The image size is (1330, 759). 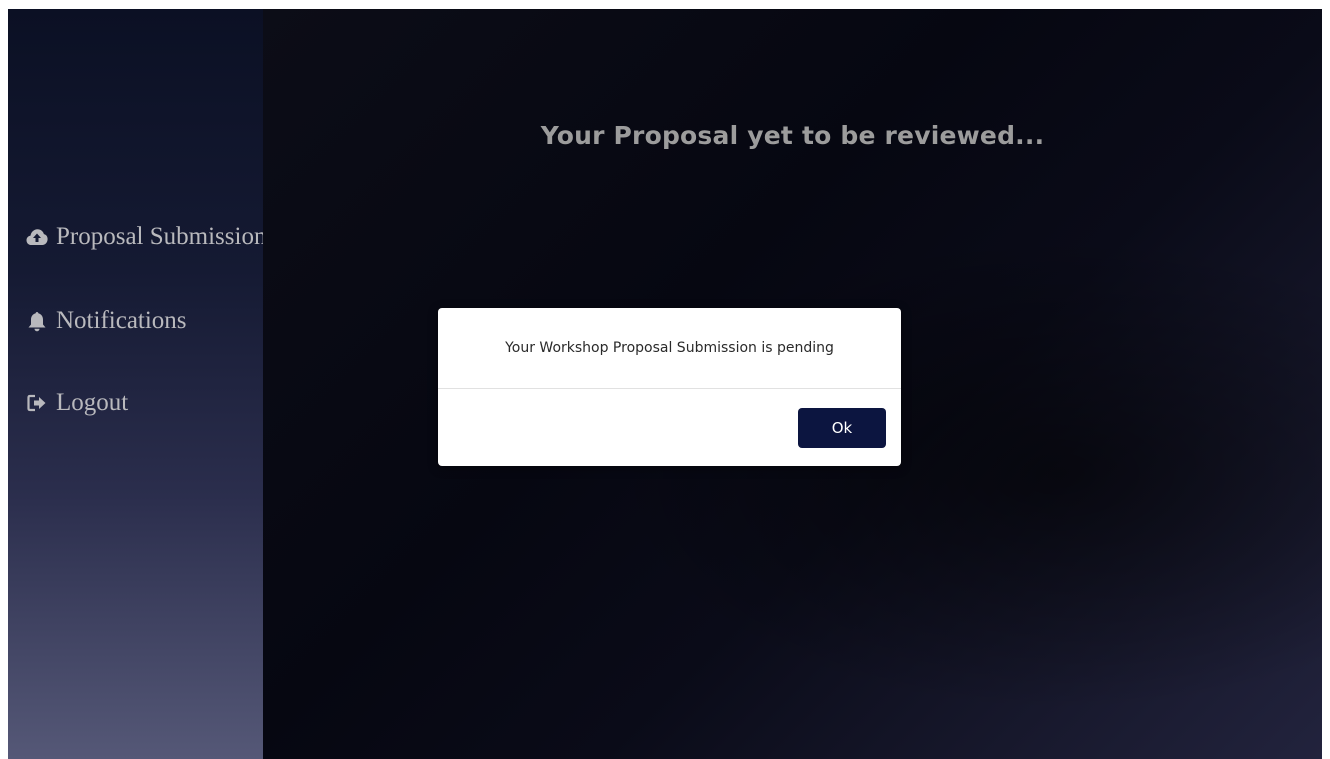 What do you see at coordinates (669, 427) in the screenshot?
I see `dialog-footer: Ok` at bounding box center [669, 427].